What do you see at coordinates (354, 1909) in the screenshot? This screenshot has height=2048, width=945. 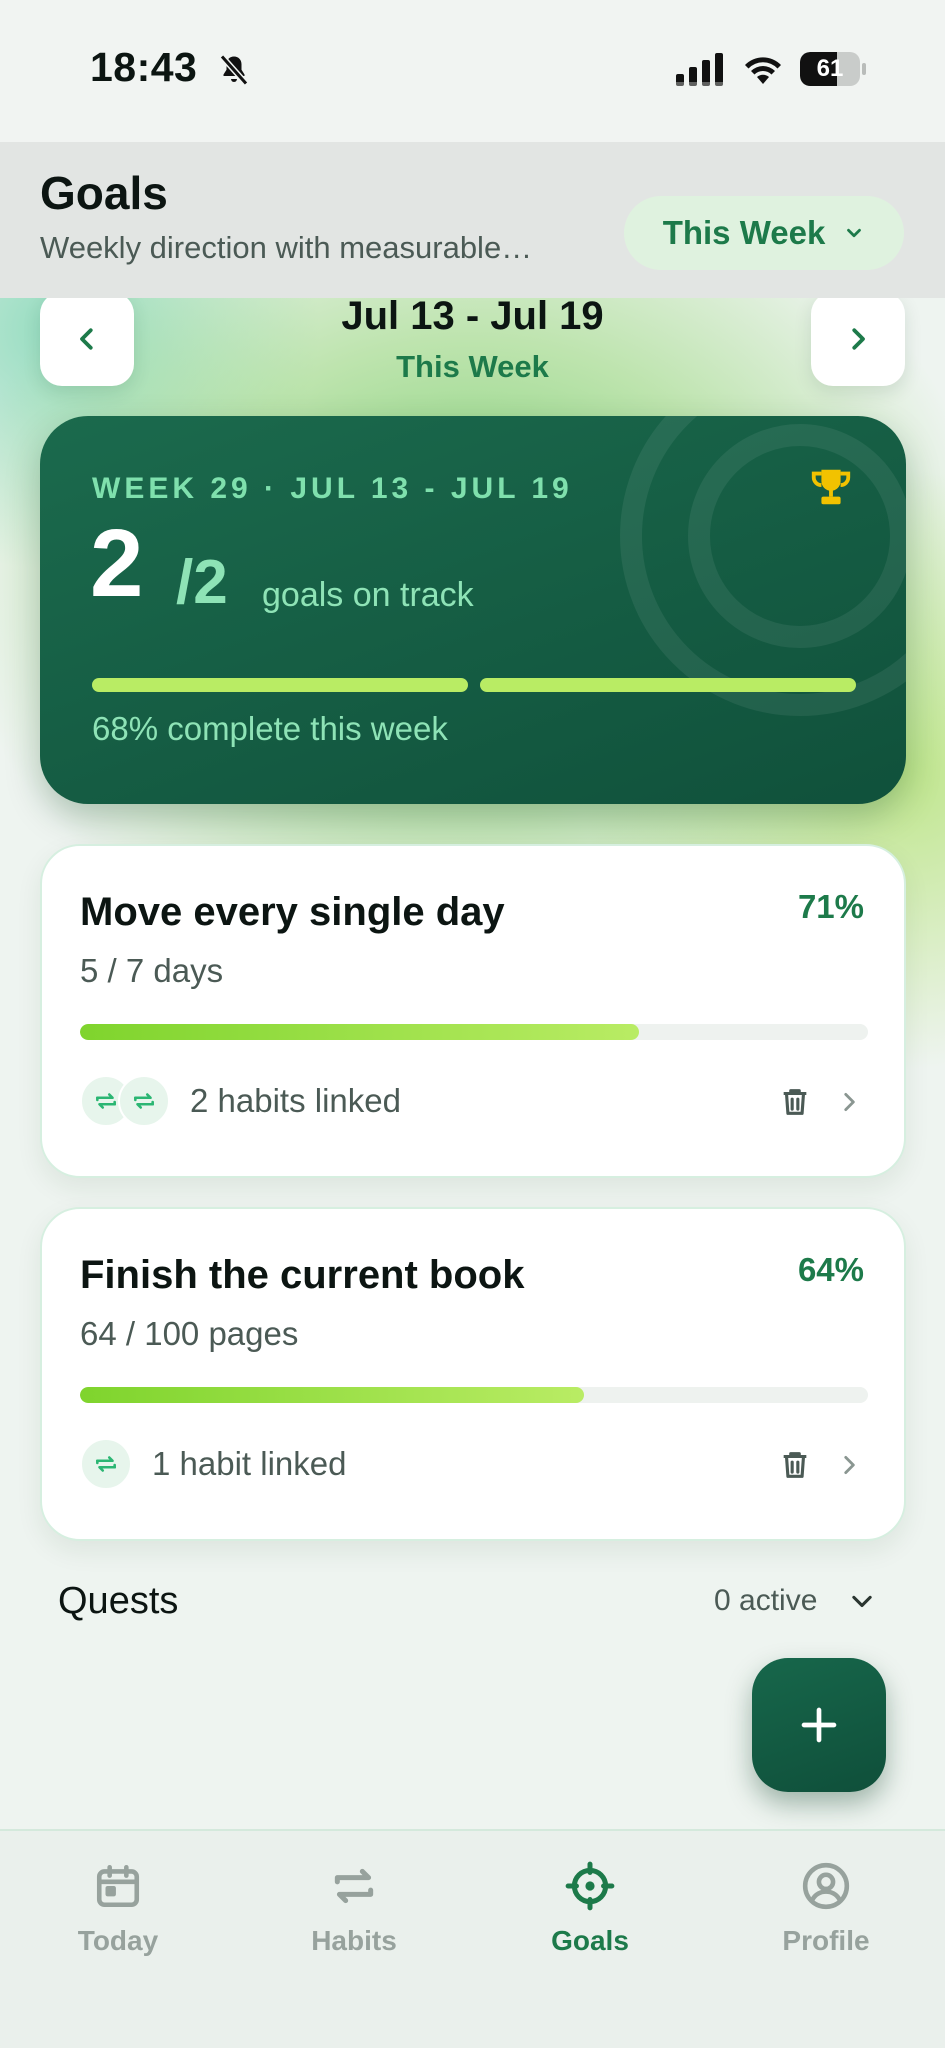 I see `tab-habits: Habits` at bounding box center [354, 1909].